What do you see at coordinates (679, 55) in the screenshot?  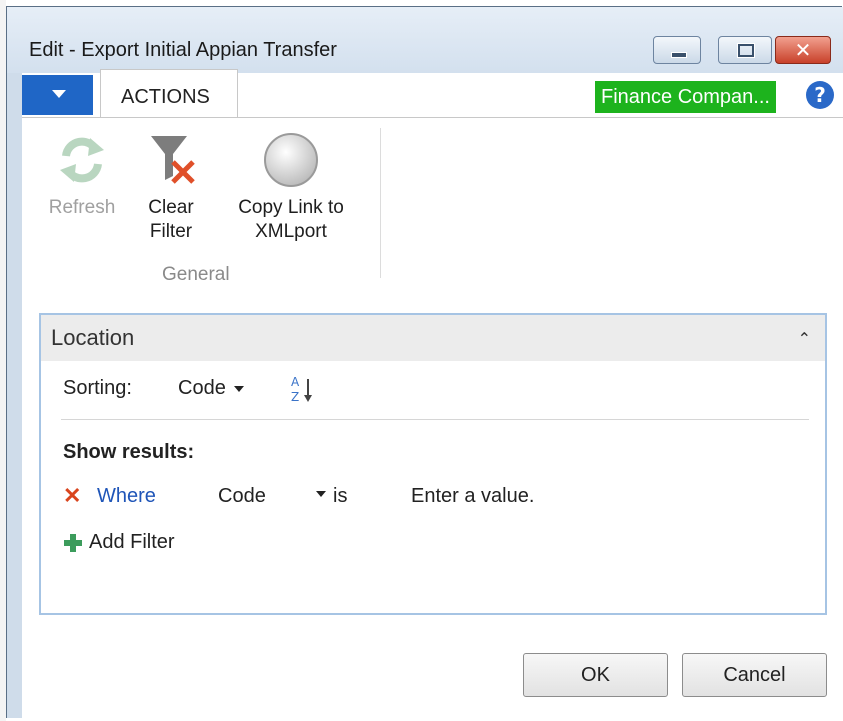 I see `minimize-icon` at bounding box center [679, 55].